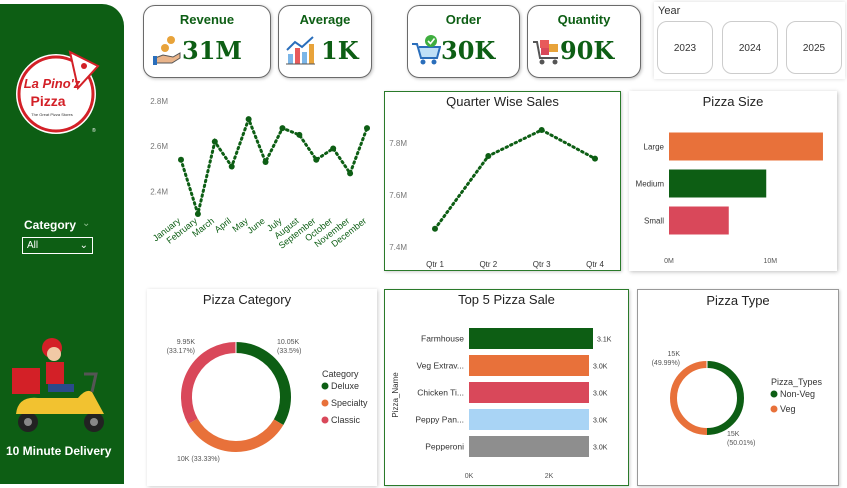 This screenshot has width=847, height=488. What do you see at coordinates (33, 245) in the screenshot?
I see `category-dropdown-value: All` at bounding box center [33, 245].